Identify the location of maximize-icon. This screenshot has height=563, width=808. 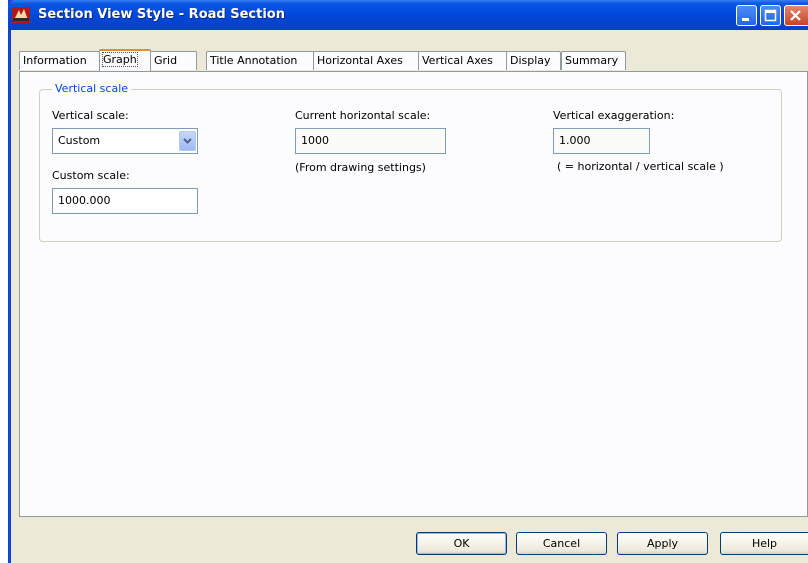
(770, 15).